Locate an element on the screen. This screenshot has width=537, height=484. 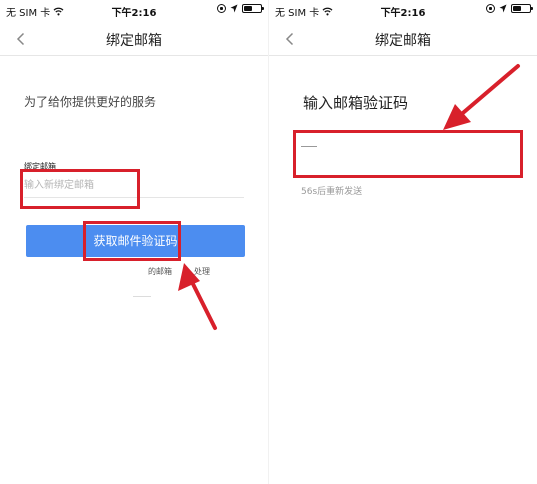
help-text-tail: 处理 is located at coordinates (202, 271).